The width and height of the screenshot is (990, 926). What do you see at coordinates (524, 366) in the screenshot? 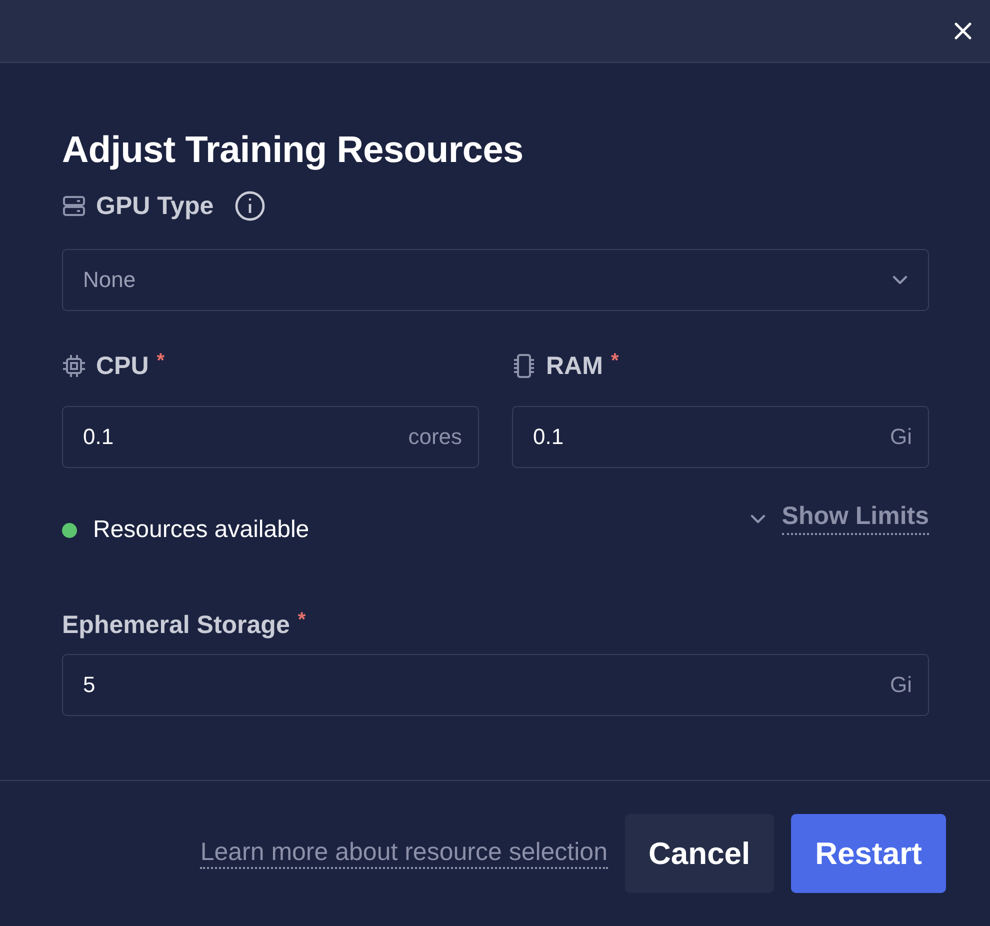
I see `memory-icon` at bounding box center [524, 366].